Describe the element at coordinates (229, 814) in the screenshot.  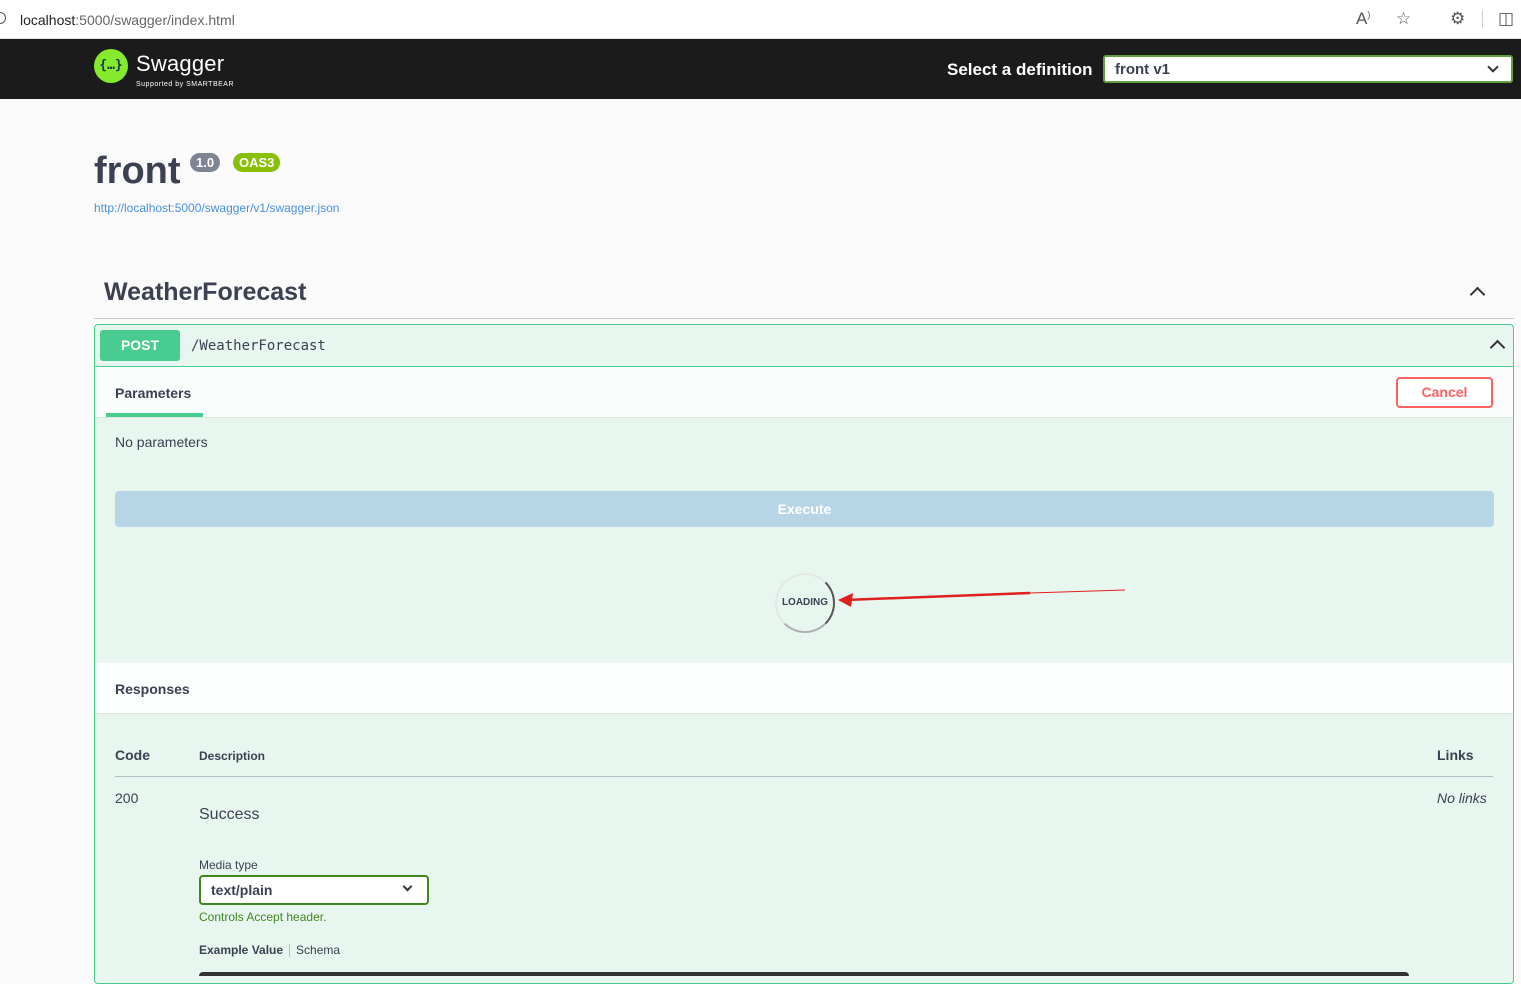
I see `response-description: Success` at that location.